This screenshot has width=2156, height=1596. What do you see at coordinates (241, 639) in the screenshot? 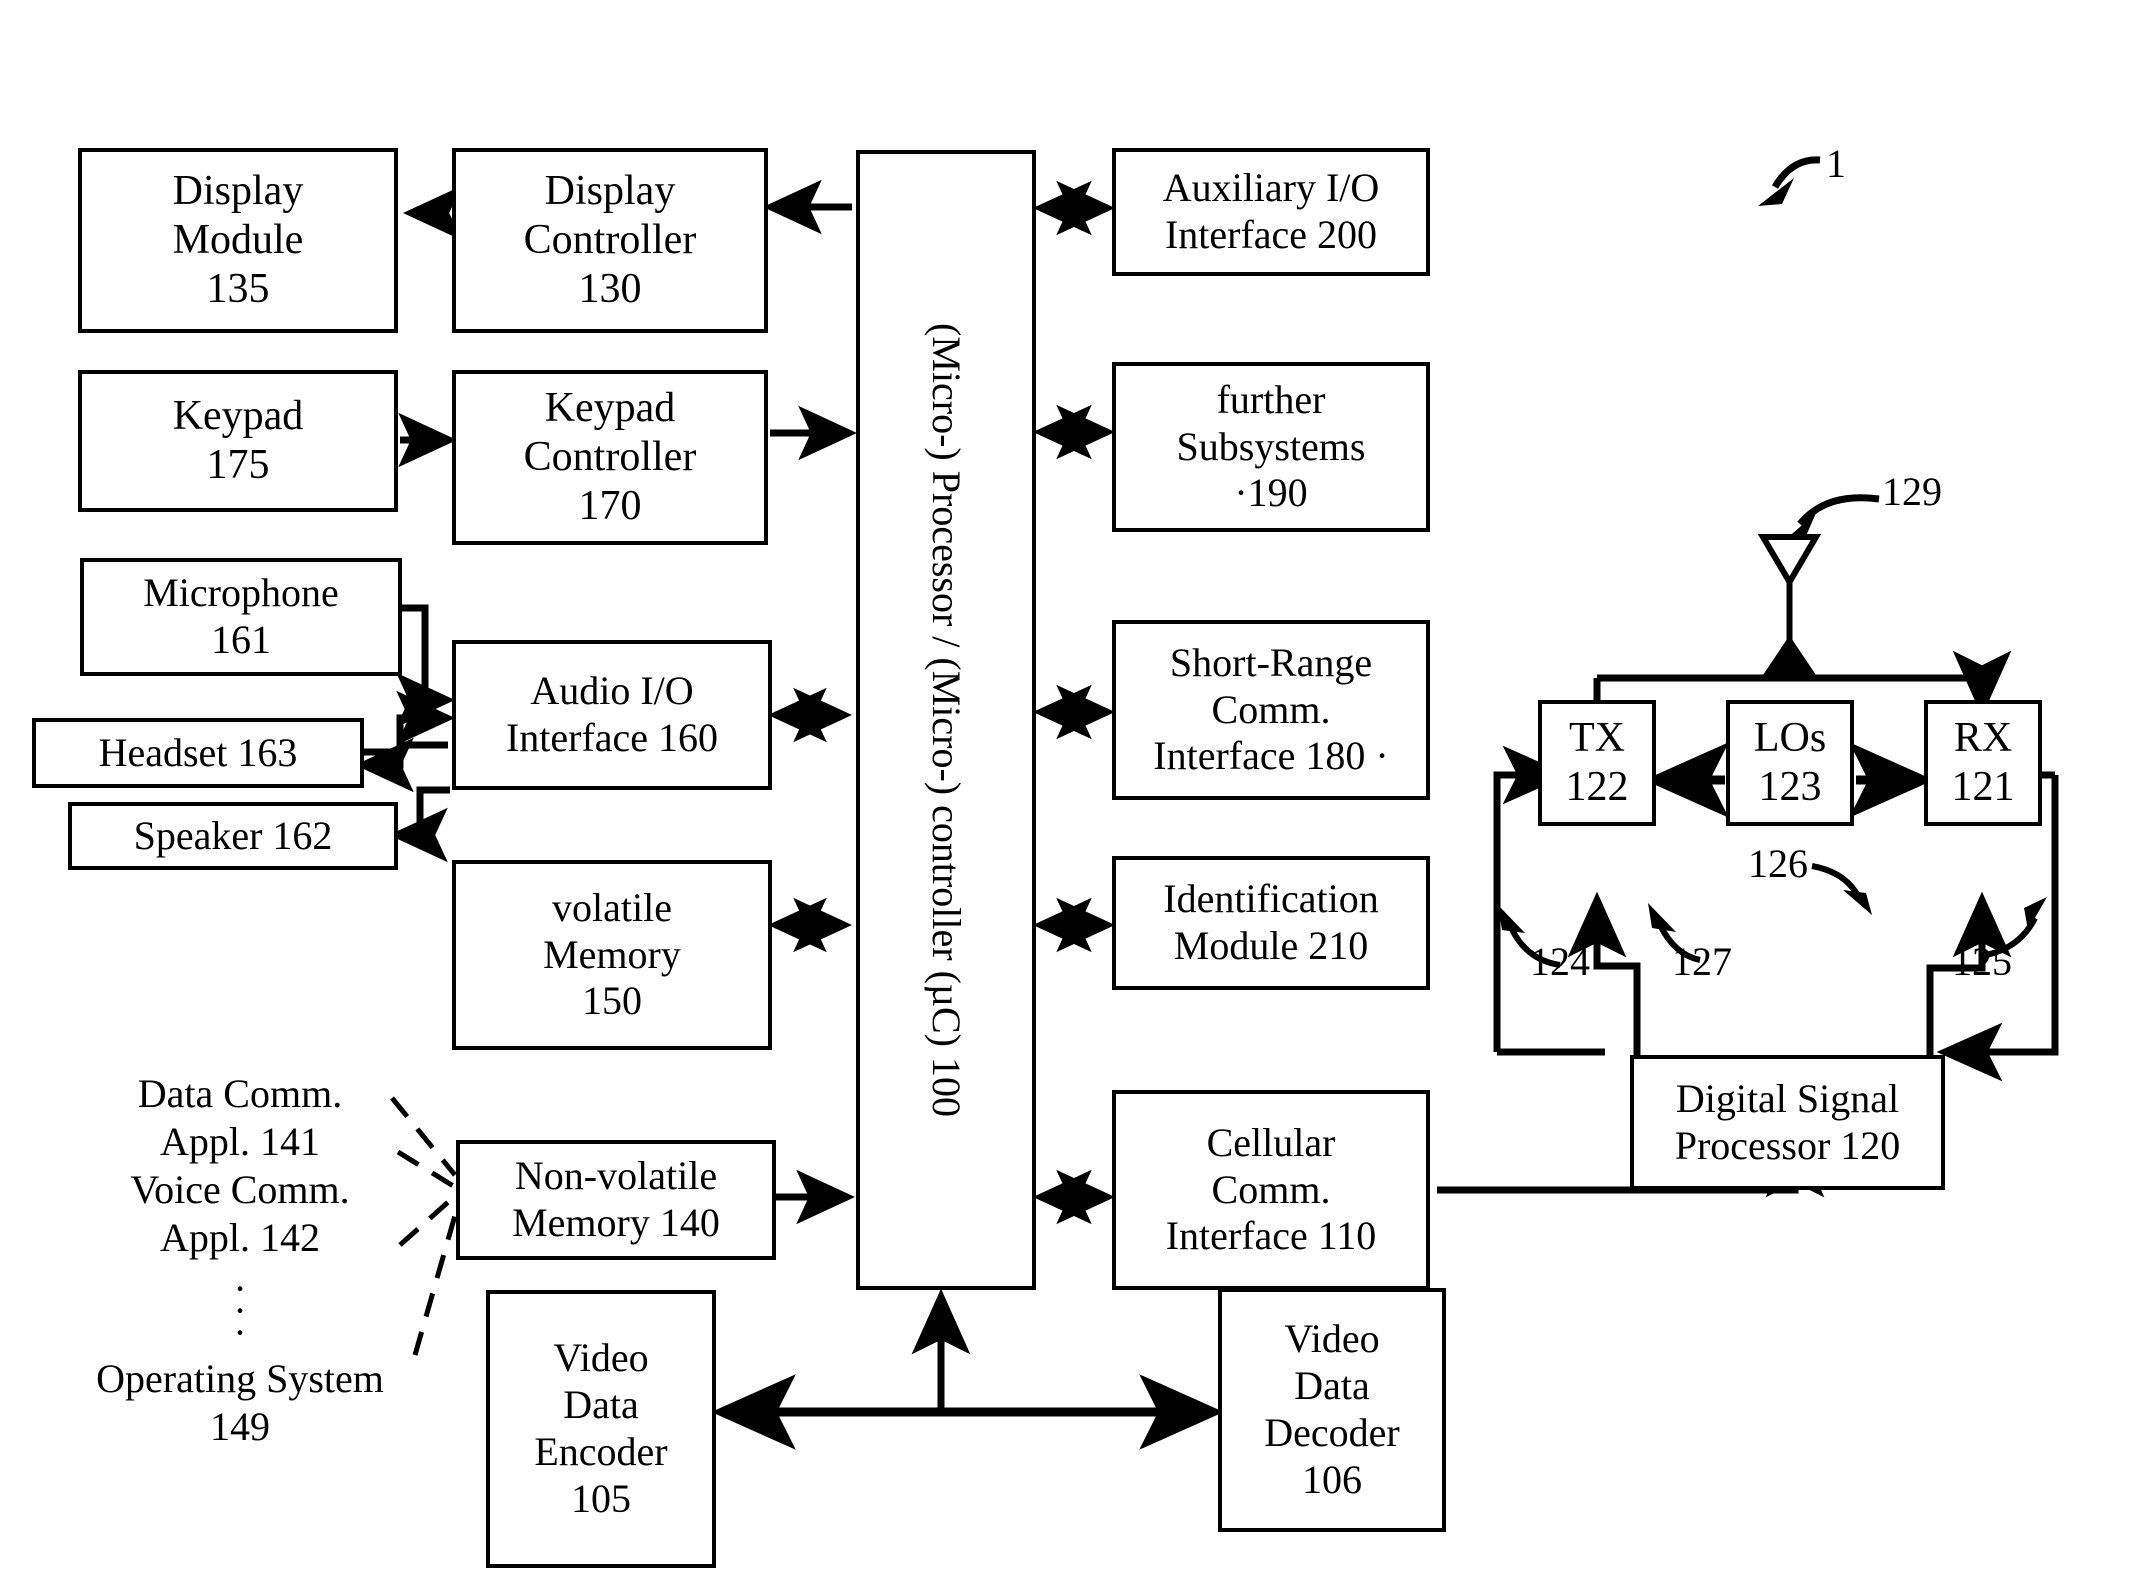
I see `microphone-line-2: 161` at bounding box center [241, 639].